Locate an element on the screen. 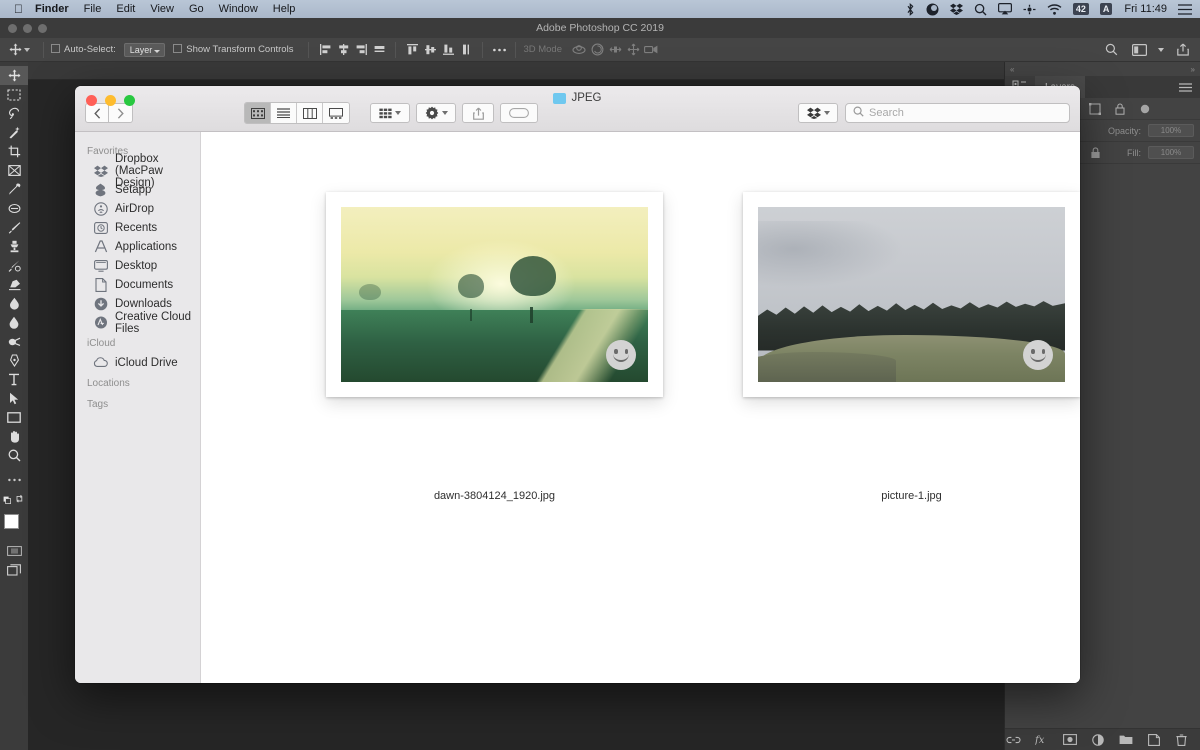 The height and width of the screenshot is (750, 1200). panel-menu-icon is located at coordinates (1185, 87).